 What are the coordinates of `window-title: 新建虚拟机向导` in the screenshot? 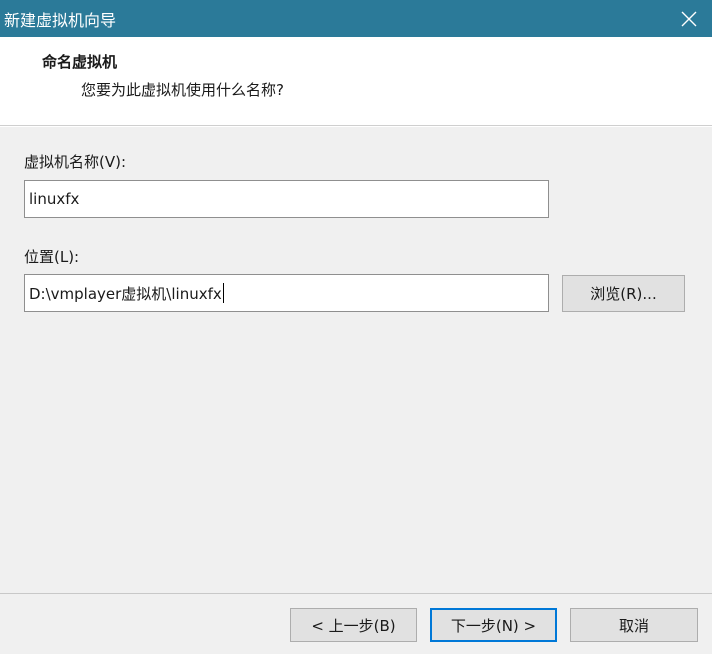 It's located at (60, 20).